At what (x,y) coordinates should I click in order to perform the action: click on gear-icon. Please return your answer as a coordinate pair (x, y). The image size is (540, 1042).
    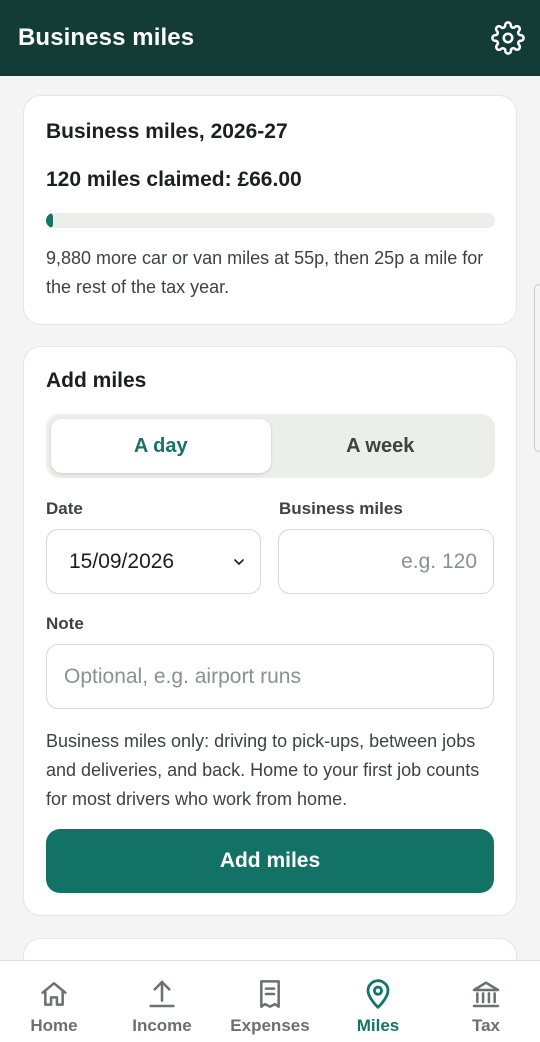
    Looking at the image, I should click on (508, 38).